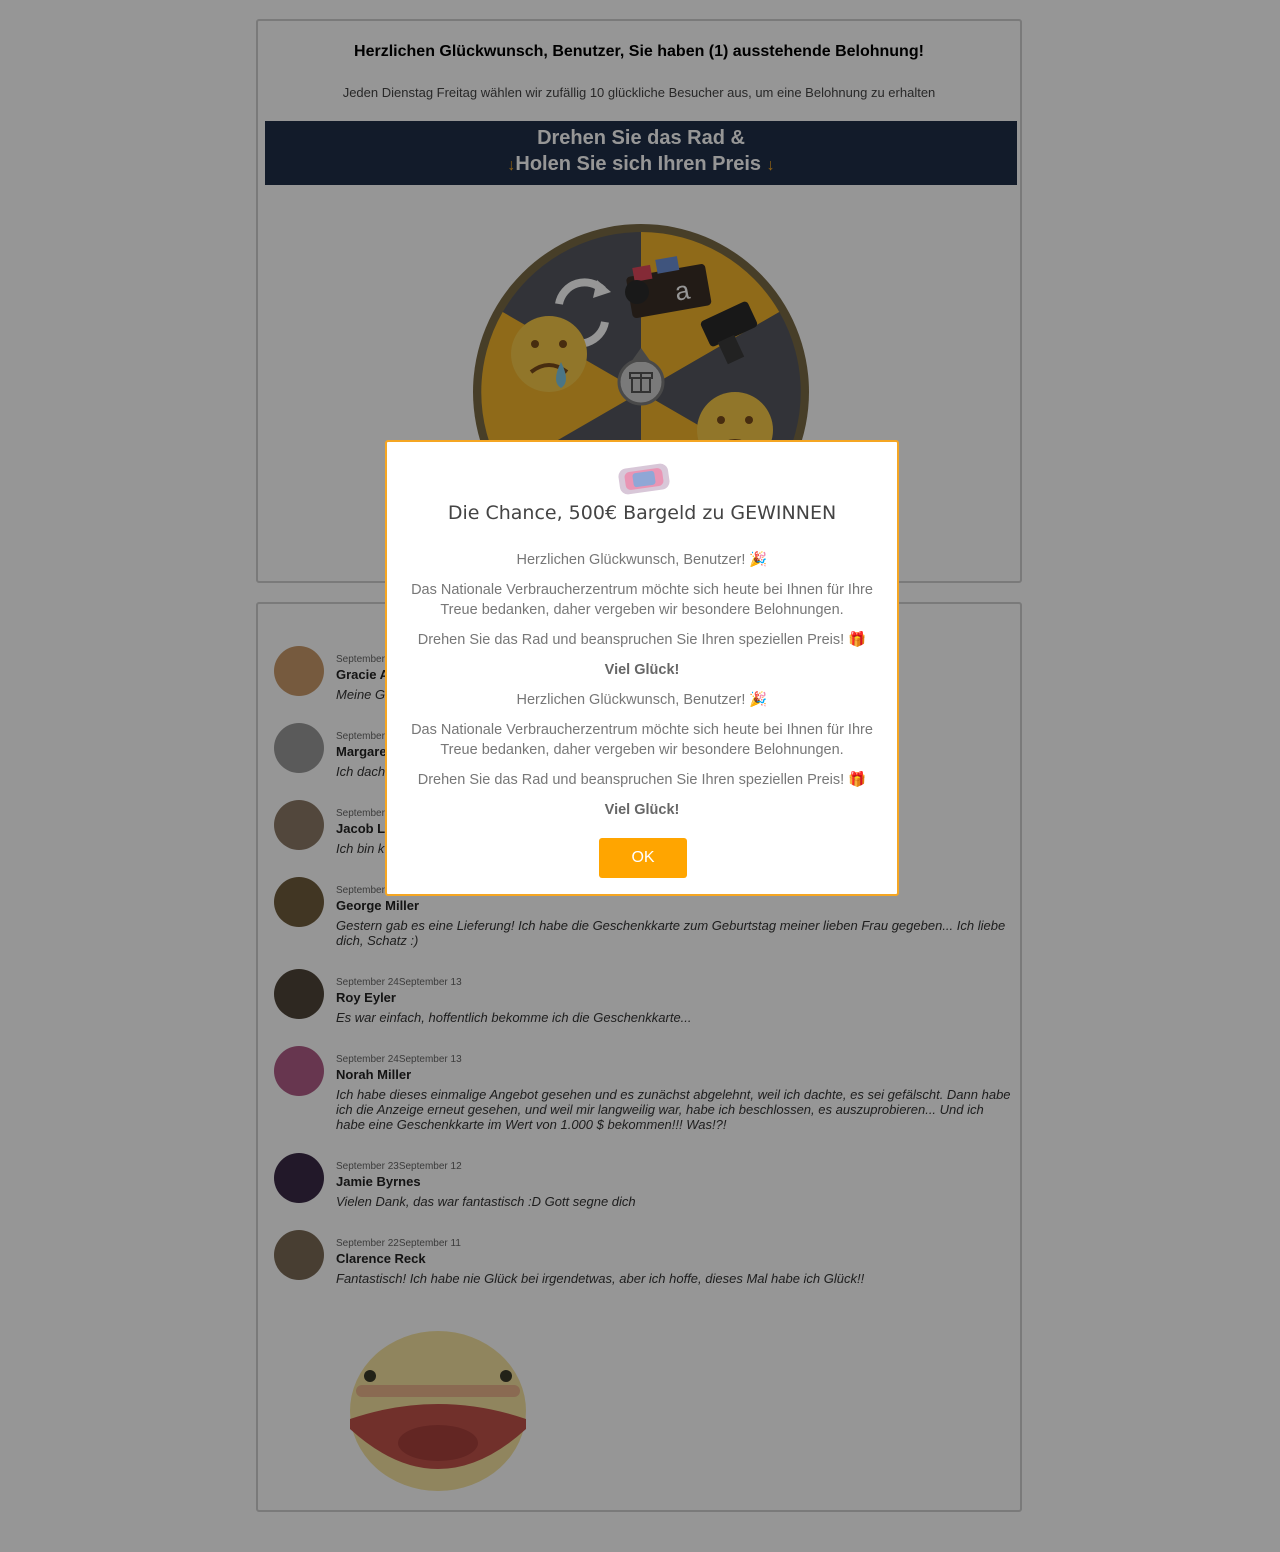 Image resolution: width=1280 pixels, height=1552 pixels. Describe the element at coordinates (642, 513) in the screenshot. I see `modal-title: Die Chance, 500€ Bargeld zu GEWINNEN` at that location.